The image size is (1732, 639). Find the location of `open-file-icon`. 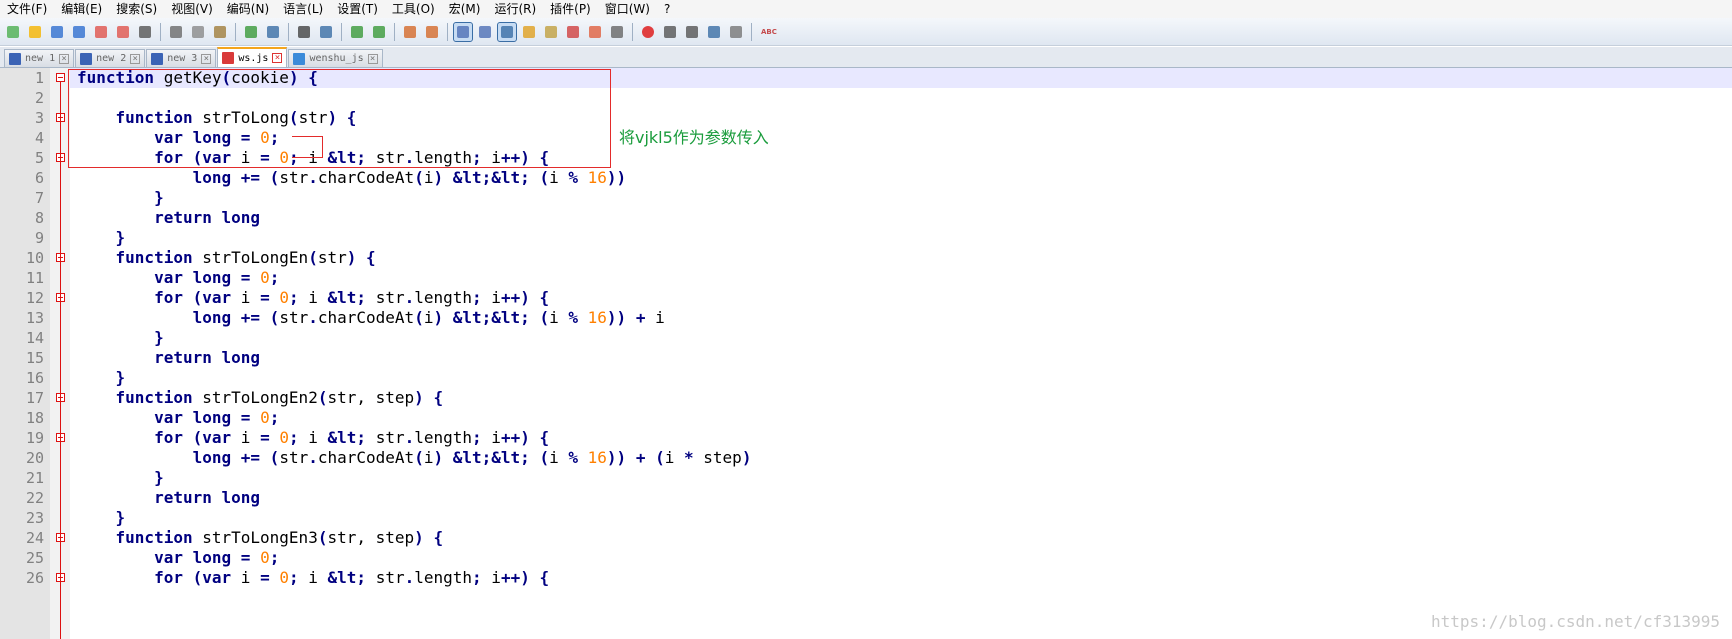

open-file-icon is located at coordinates (35, 32).